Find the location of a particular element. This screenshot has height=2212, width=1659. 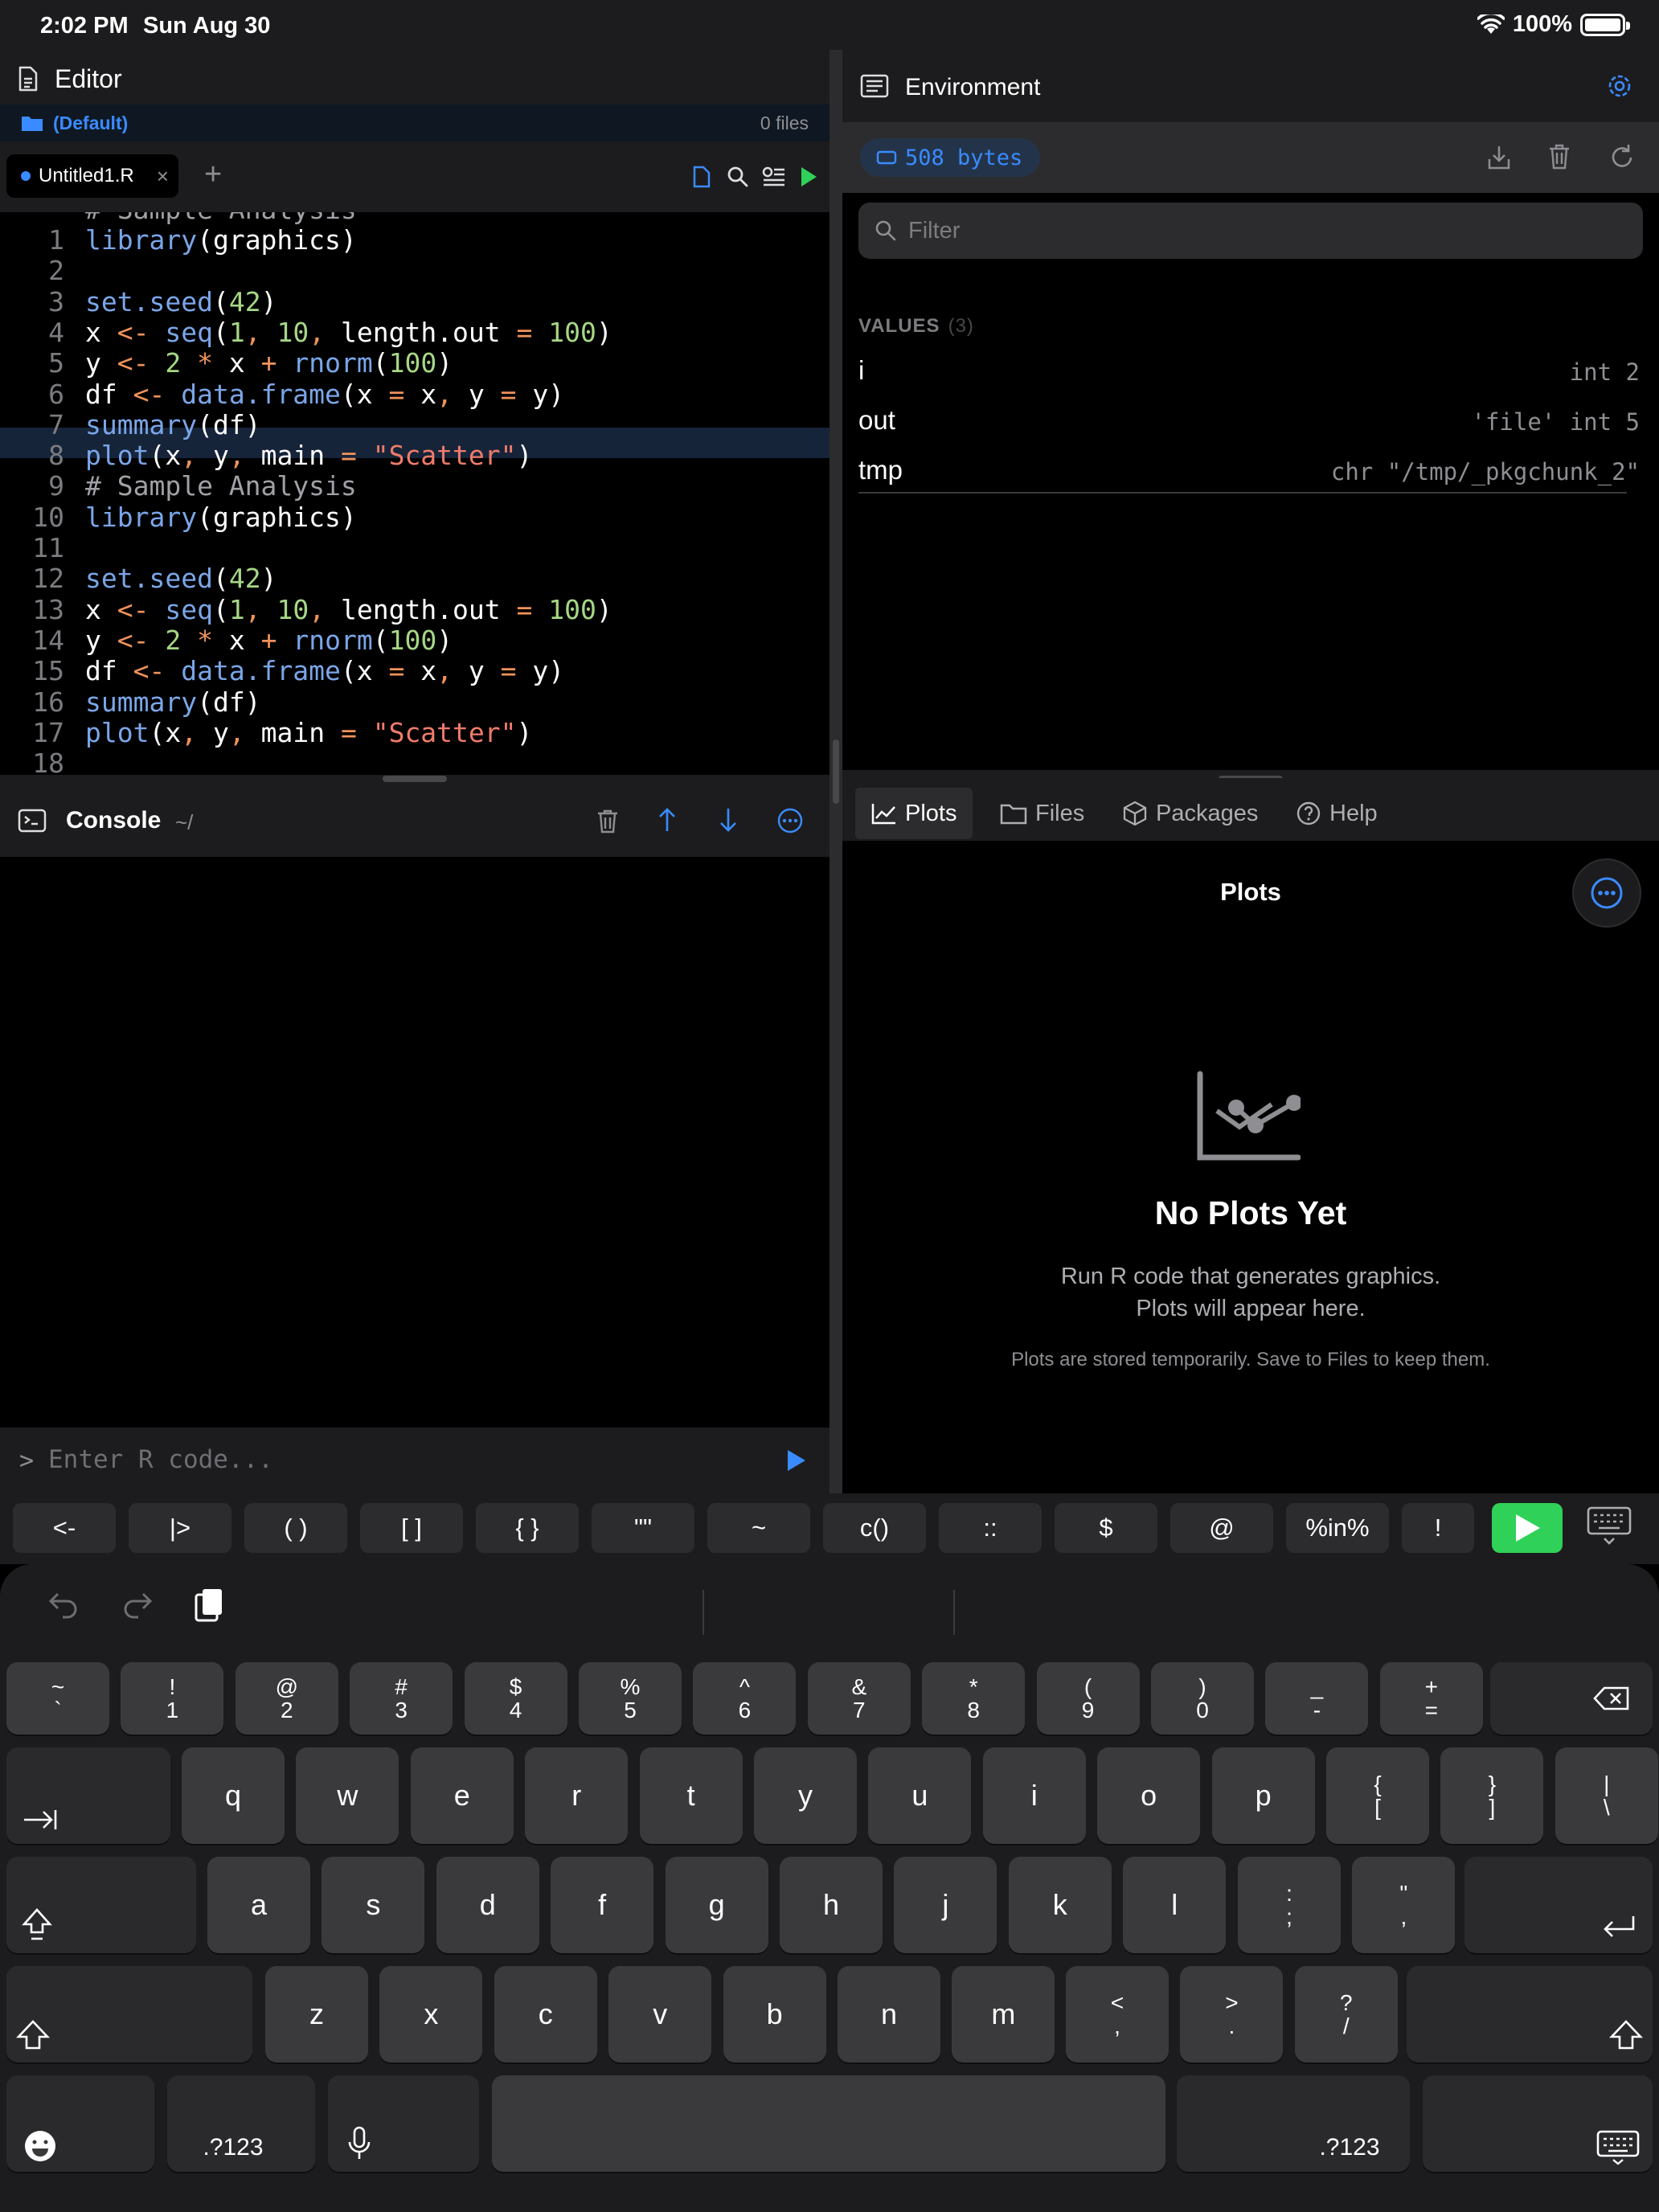

undo-icon is located at coordinates (63, 1604).